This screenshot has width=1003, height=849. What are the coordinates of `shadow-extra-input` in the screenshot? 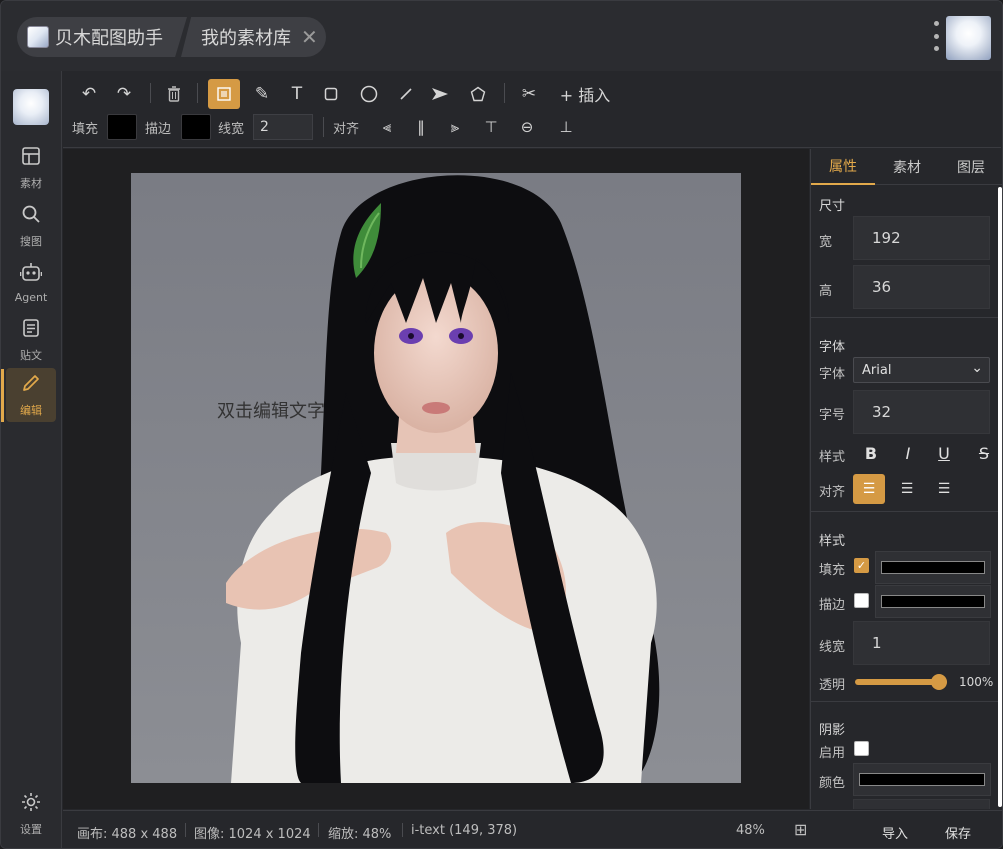 It's located at (921, 804).